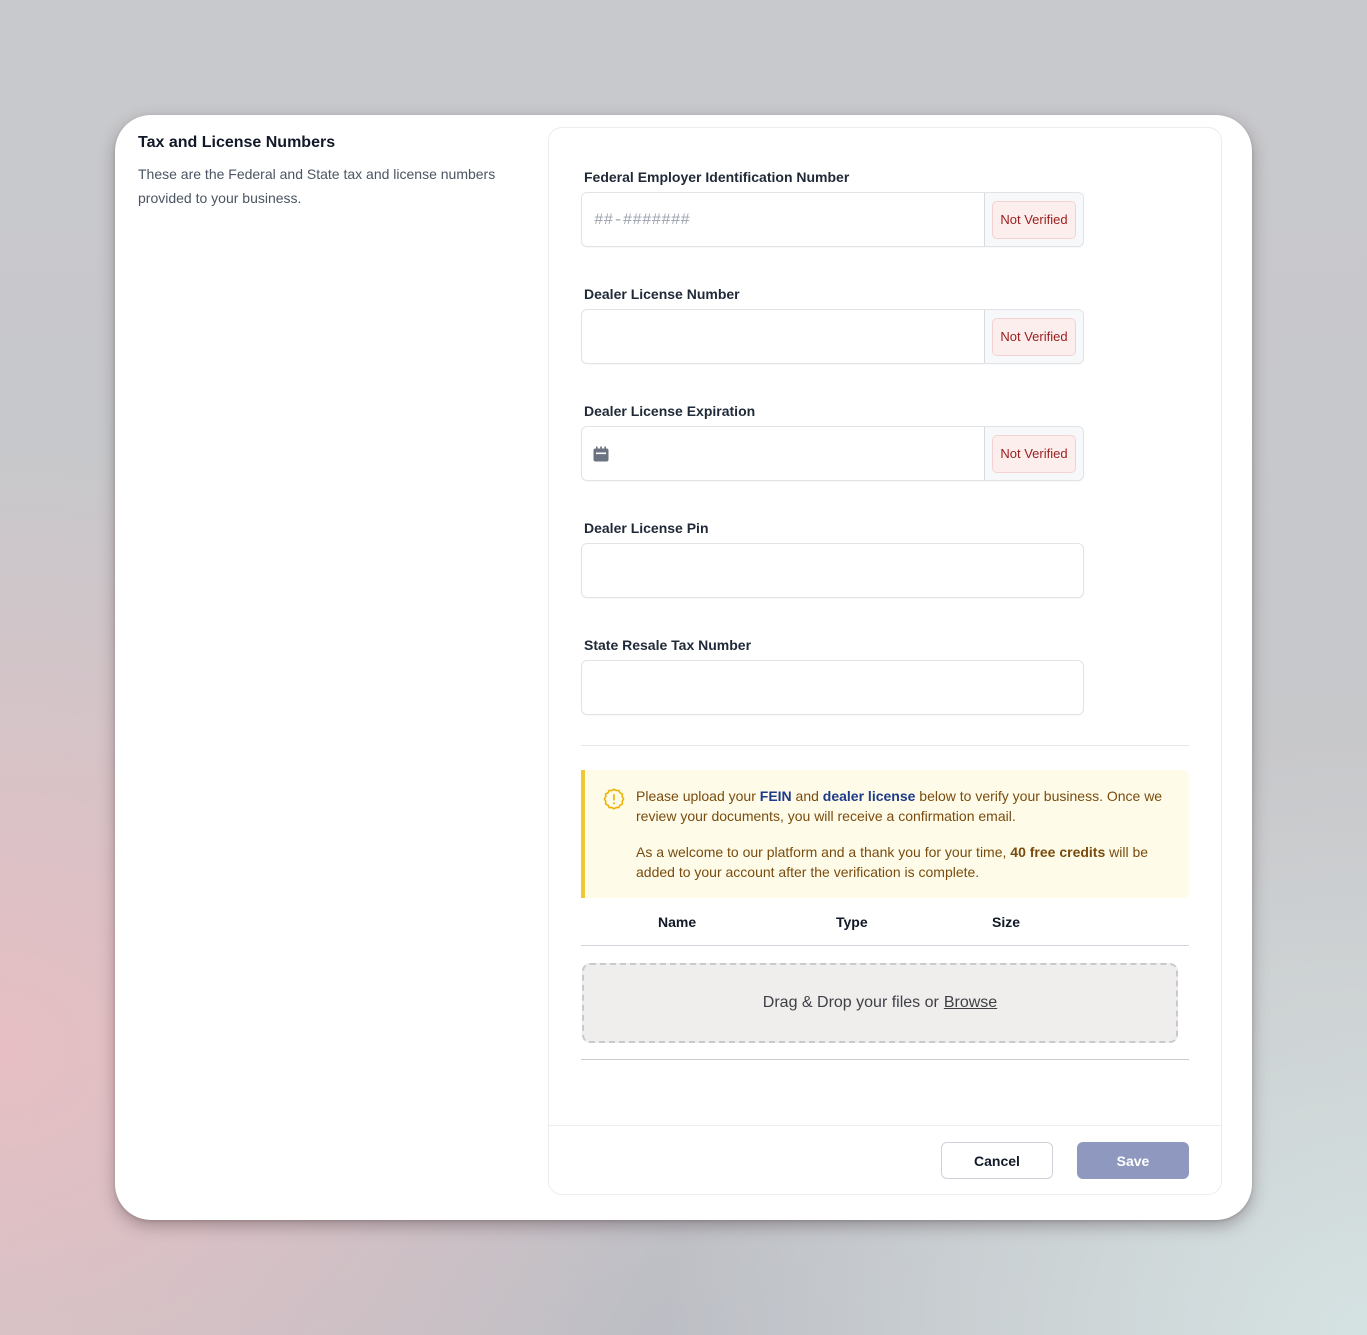 The width and height of the screenshot is (1367, 1335). I want to click on column-header-type: Type, so click(852, 922).